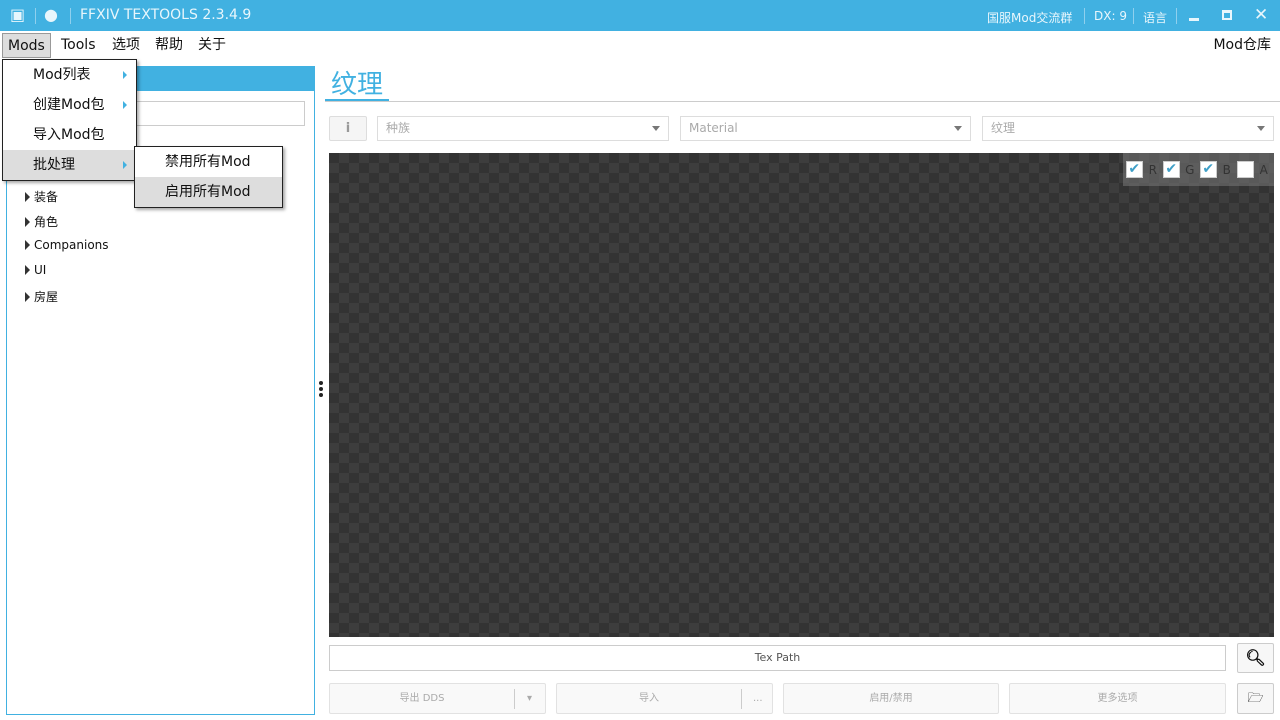 The image size is (1280, 720). What do you see at coordinates (1245, 169) in the screenshot?
I see `checkbox-a` at bounding box center [1245, 169].